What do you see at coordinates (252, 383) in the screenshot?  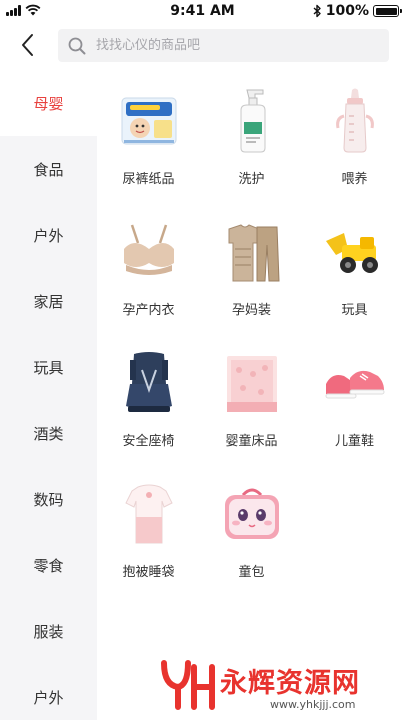 I see `bedding-icon` at bounding box center [252, 383].